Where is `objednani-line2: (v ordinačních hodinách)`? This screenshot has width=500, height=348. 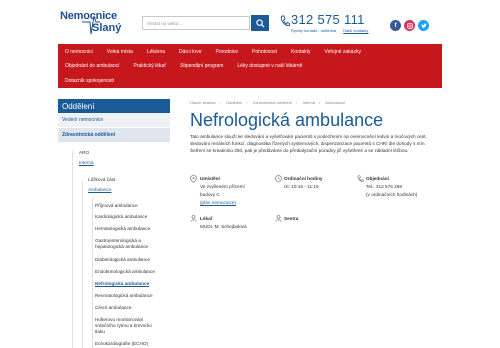
objednani-line2: (v ordinačních hodinách) is located at coordinates (392, 194).